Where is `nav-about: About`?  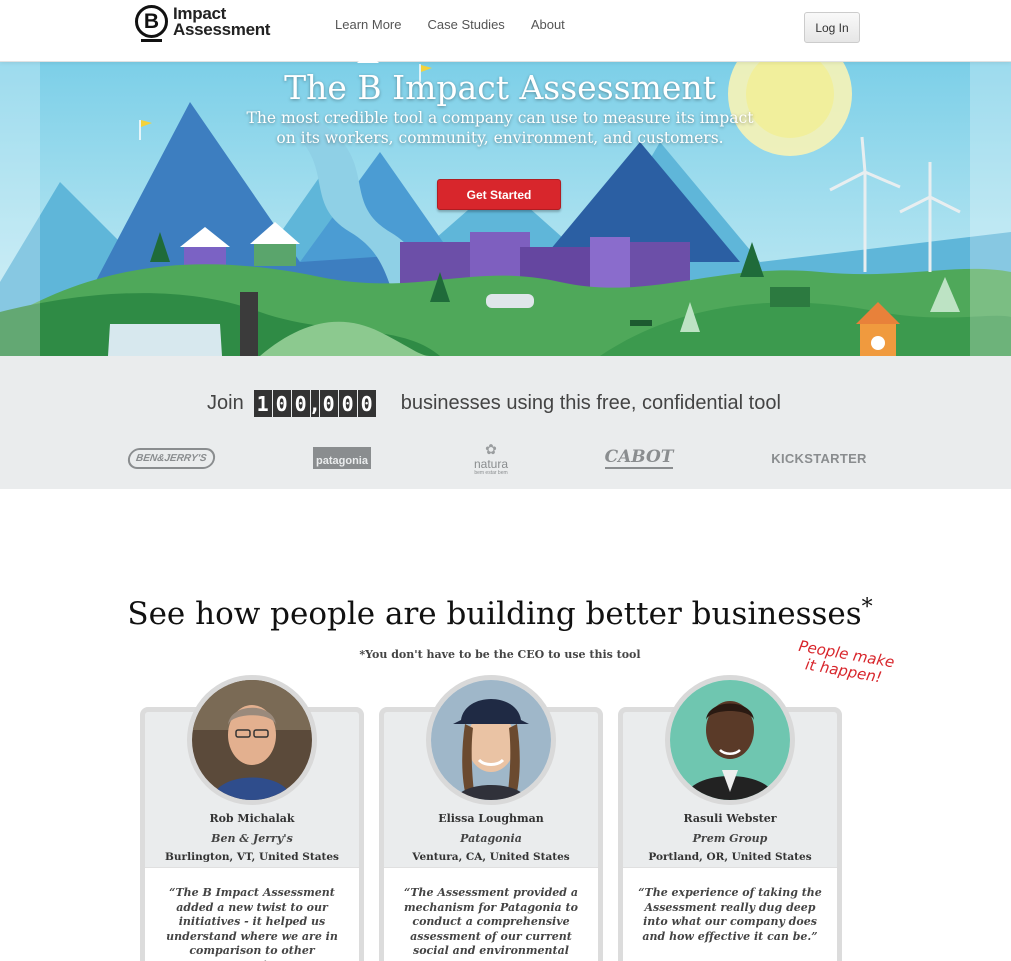 nav-about: About is located at coordinates (548, 25).